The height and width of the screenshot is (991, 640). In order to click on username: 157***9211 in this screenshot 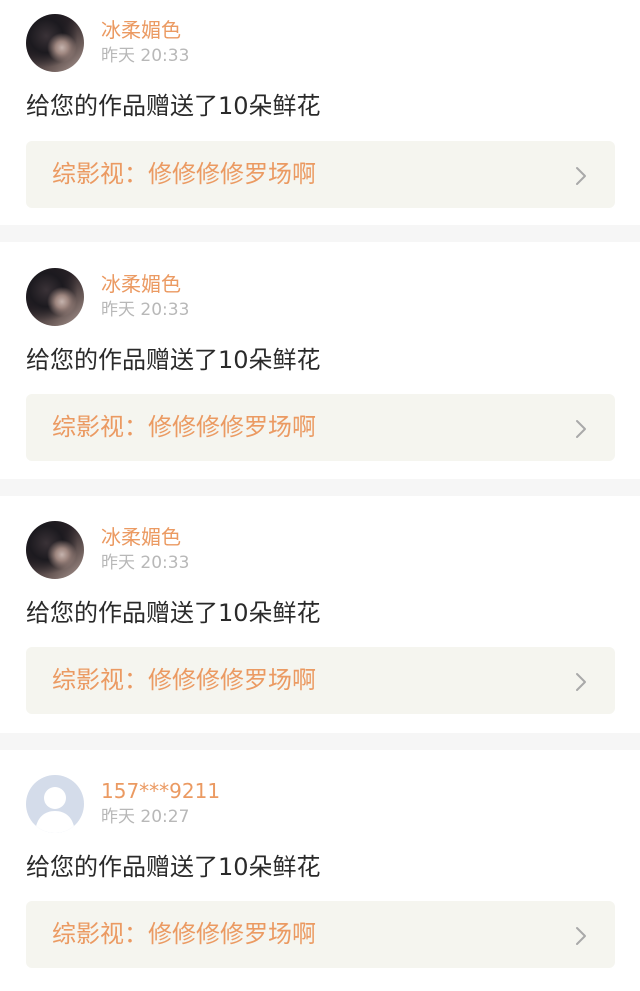, I will do `click(160, 791)`.